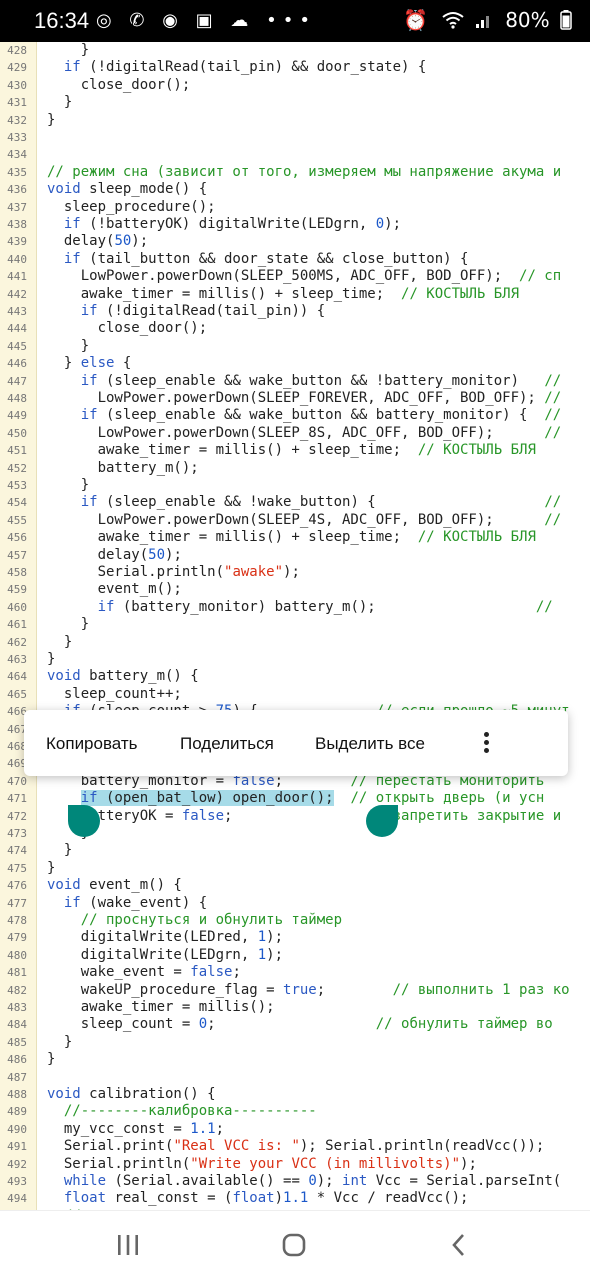 This screenshot has height=1281, width=590. Describe the element at coordinates (295, 21) in the screenshot. I see `status-bar: 16:34 ◎ ✆ ◉ ▣ ☁ ••• ⏰ 80%` at that location.